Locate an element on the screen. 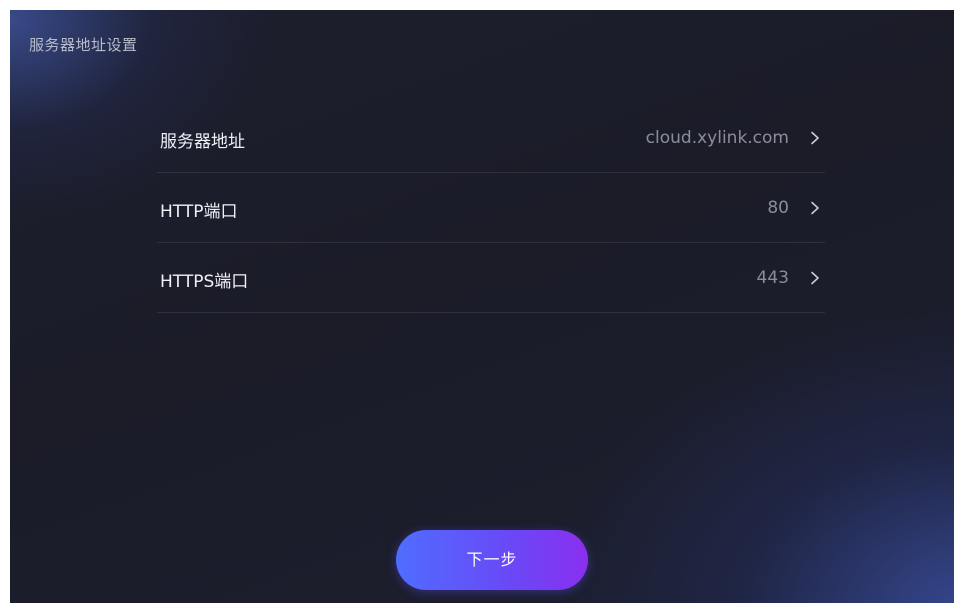 This screenshot has width=964, height=603. setting-row-https-port: HTTPS端口 443 is located at coordinates (491, 278).